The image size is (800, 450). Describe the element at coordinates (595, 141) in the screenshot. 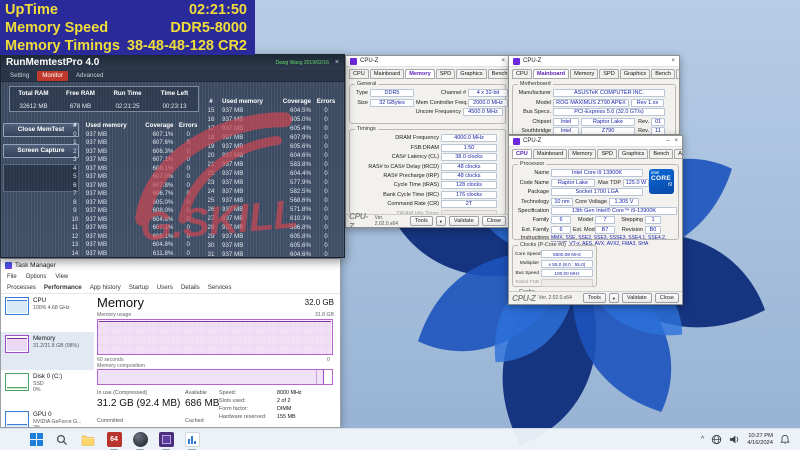

I see `cpuz-cpu-titlebar: CPU-Z – ×` at that location.